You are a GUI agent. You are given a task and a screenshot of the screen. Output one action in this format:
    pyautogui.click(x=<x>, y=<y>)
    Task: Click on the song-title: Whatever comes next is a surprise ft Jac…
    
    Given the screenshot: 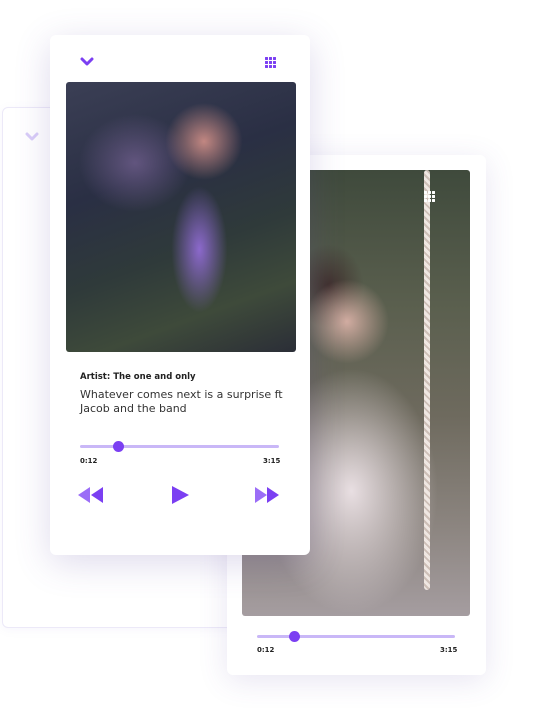 What is the action you would take?
    pyautogui.click(x=181, y=401)
    